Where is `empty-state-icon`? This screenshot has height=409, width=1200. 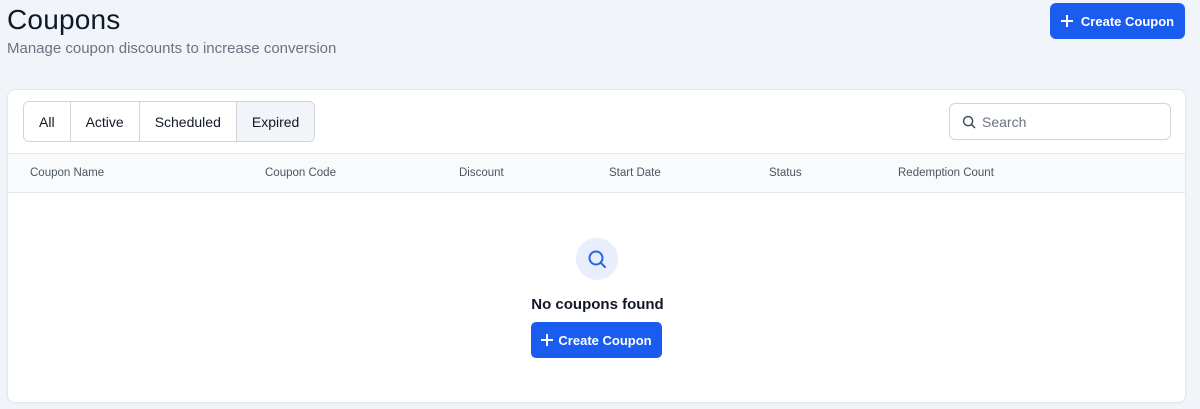 empty-state-icon is located at coordinates (597, 259).